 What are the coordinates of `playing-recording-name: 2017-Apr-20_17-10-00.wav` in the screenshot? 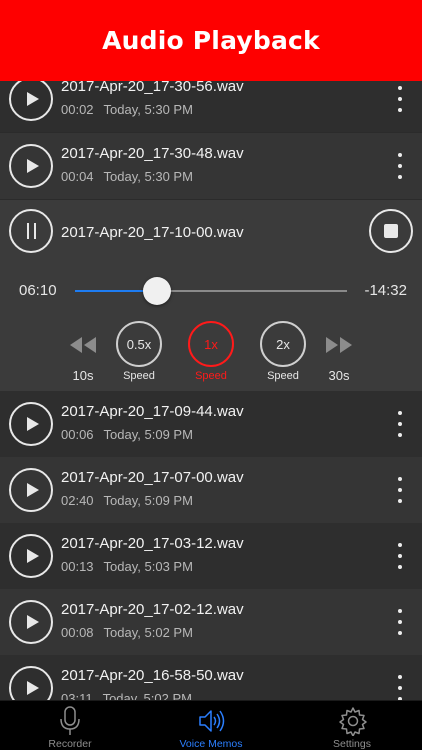 It's located at (152, 232).